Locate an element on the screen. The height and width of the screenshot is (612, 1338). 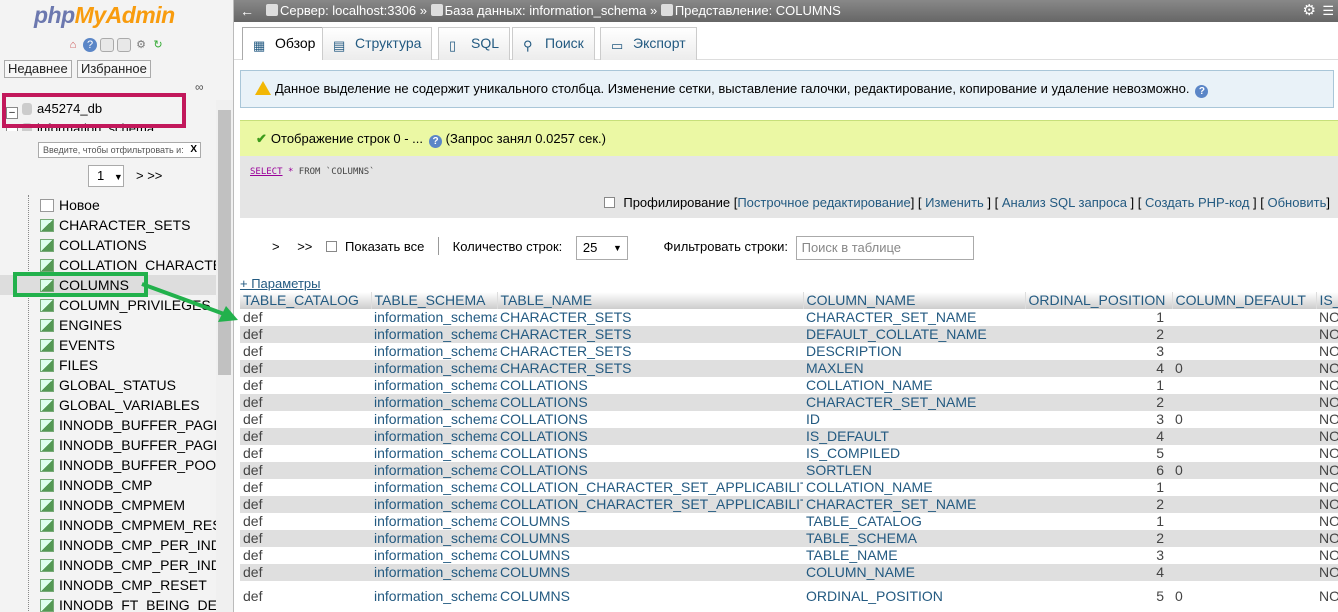
edit-link: Изменить is located at coordinates (954, 202).